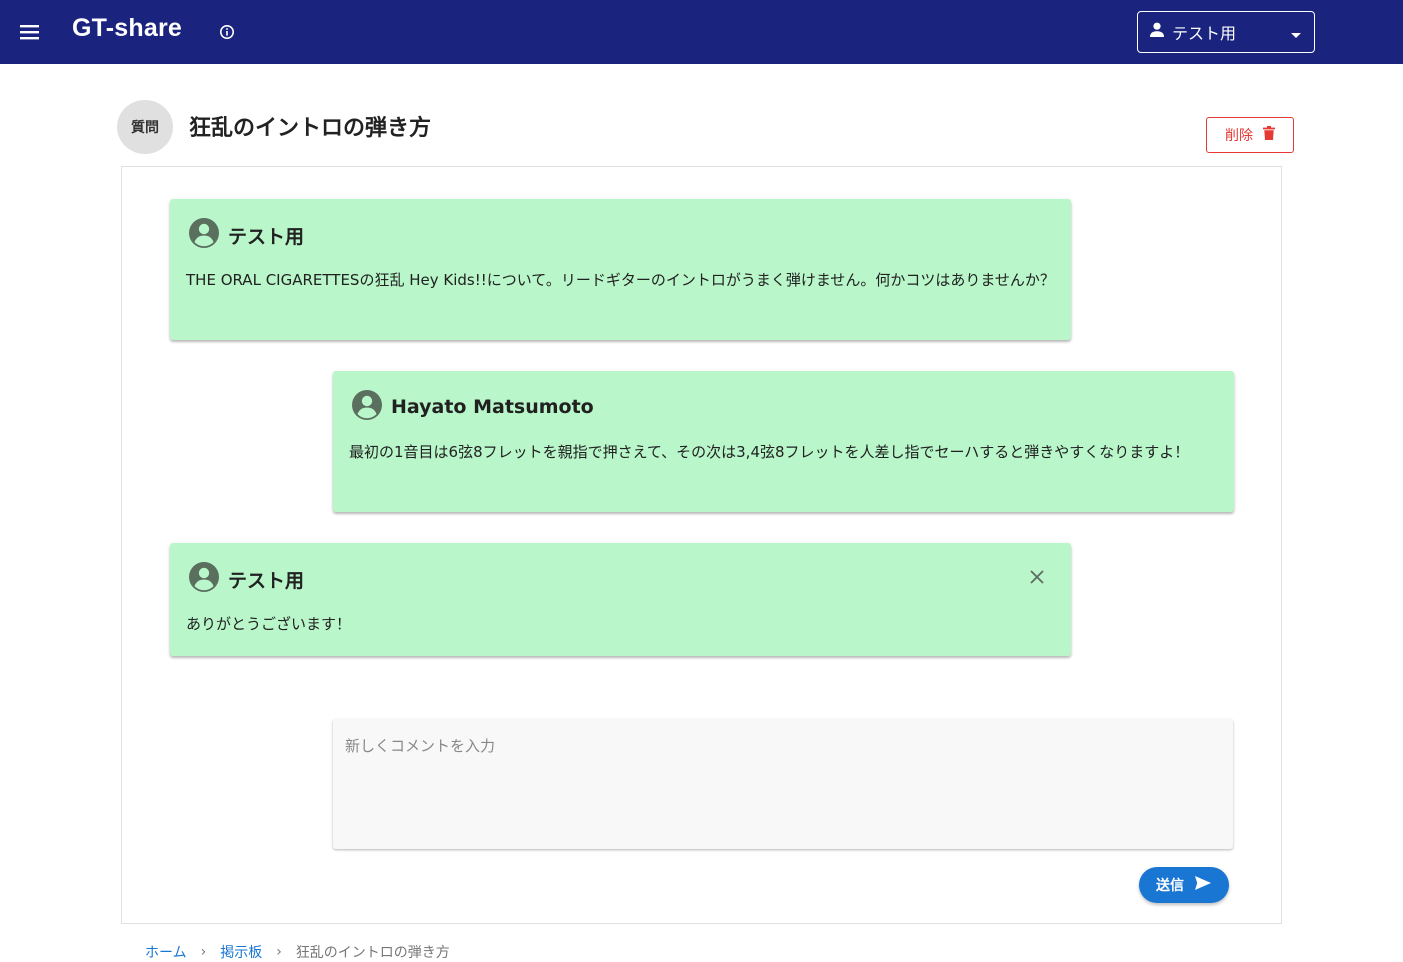  What do you see at coordinates (1269, 135) in the screenshot?
I see `trash-icon` at bounding box center [1269, 135].